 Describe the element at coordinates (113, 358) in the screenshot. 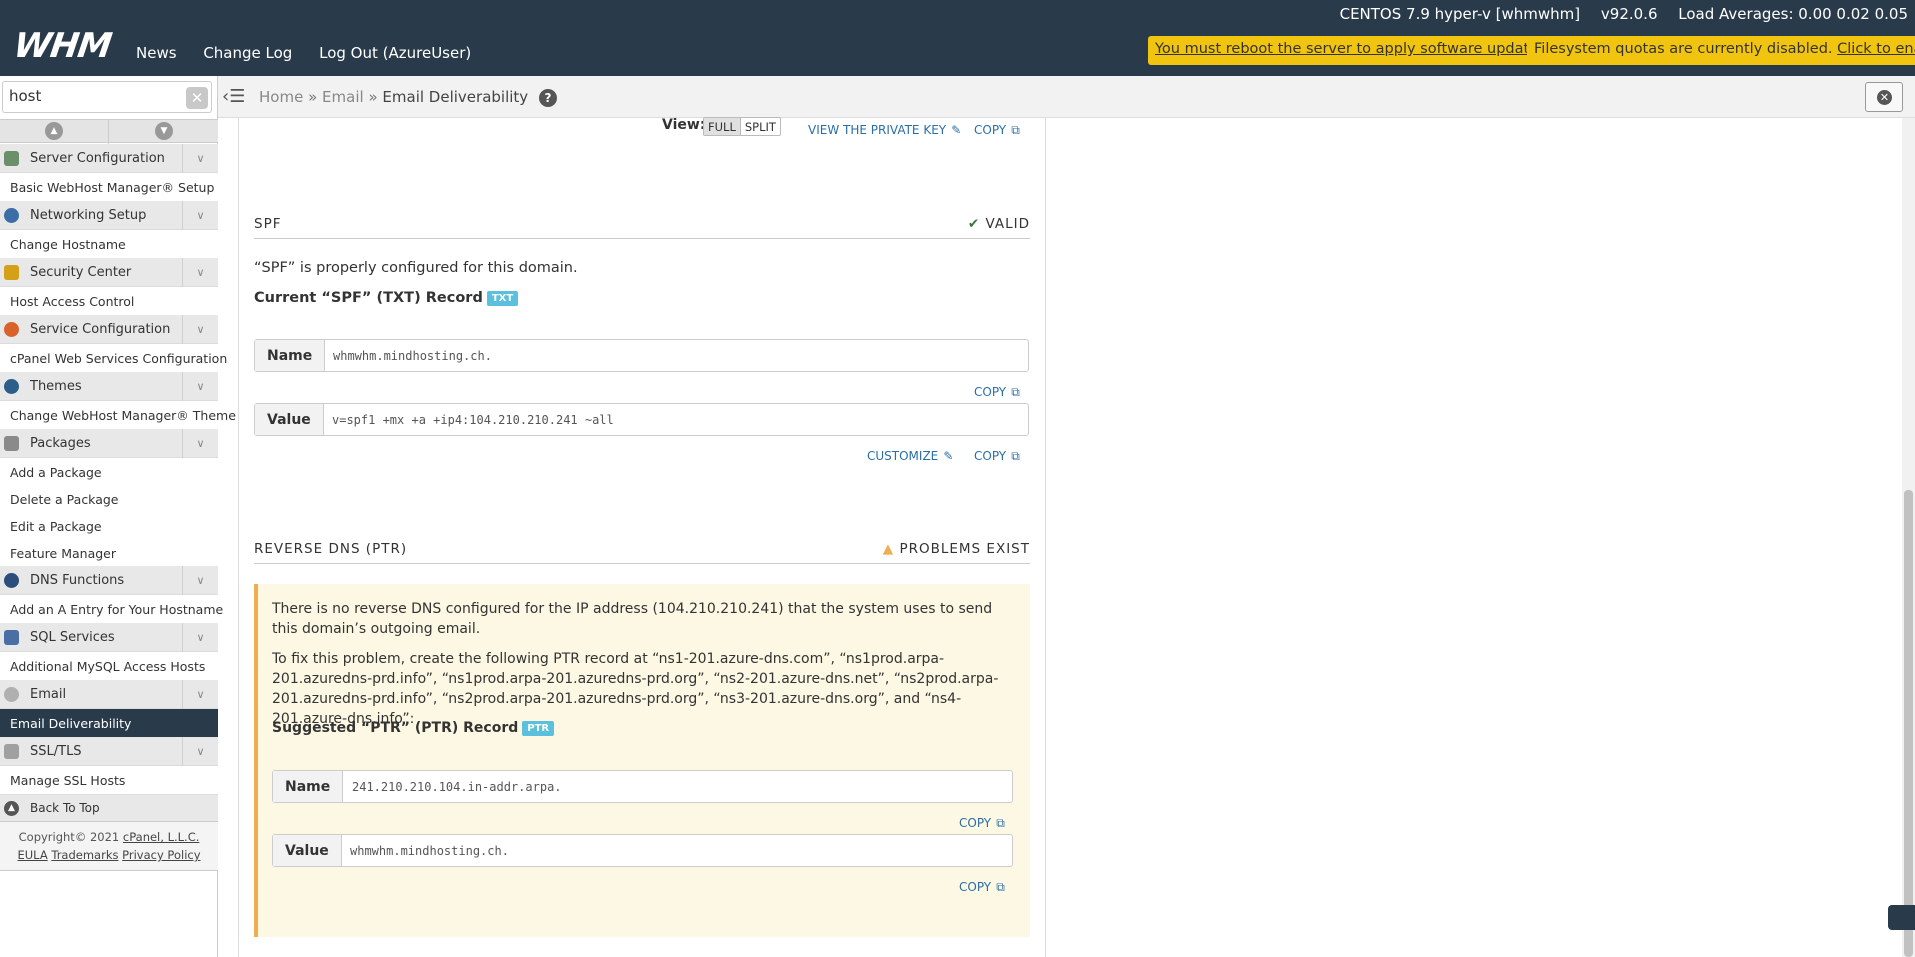

I see `sidebar-item-cpanel-web-services: cPanel Web Services Configuration` at that location.